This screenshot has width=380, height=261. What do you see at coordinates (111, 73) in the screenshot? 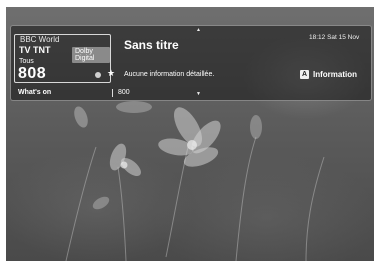
I see `favorite-star-icon: ★` at bounding box center [111, 73].